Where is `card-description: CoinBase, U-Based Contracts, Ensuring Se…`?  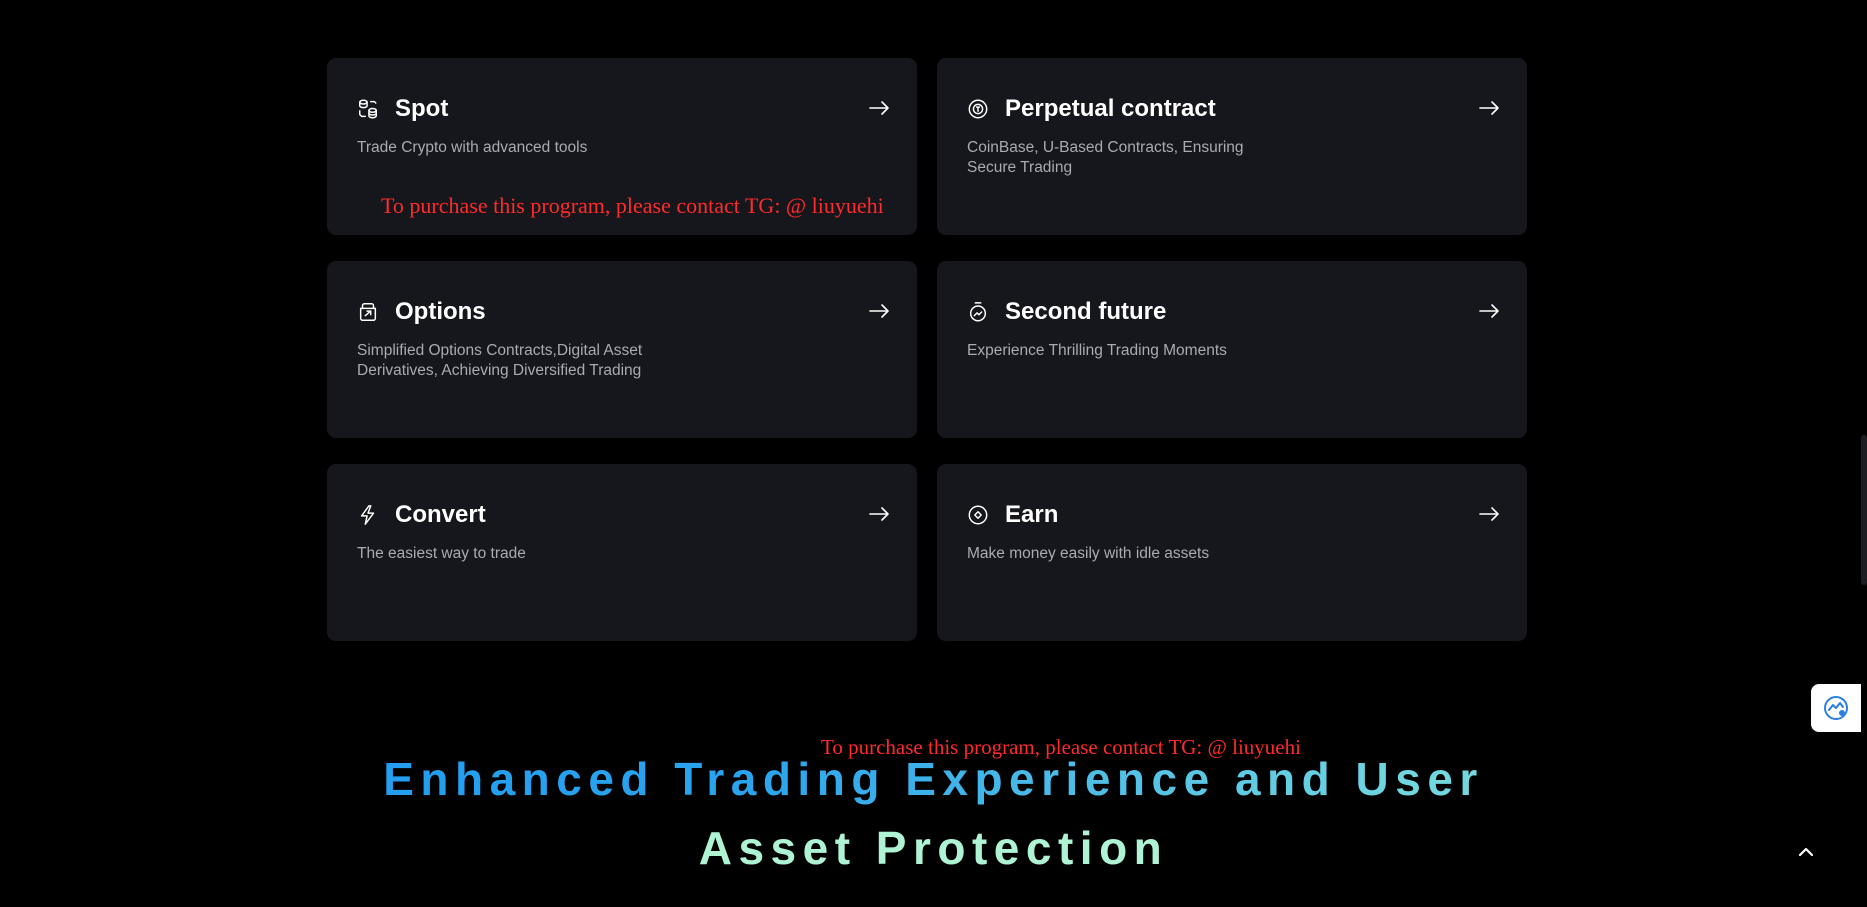 card-description: CoinBase, U-Based Contracts, Ensuring Se… is located at coordinates (1105, 157).